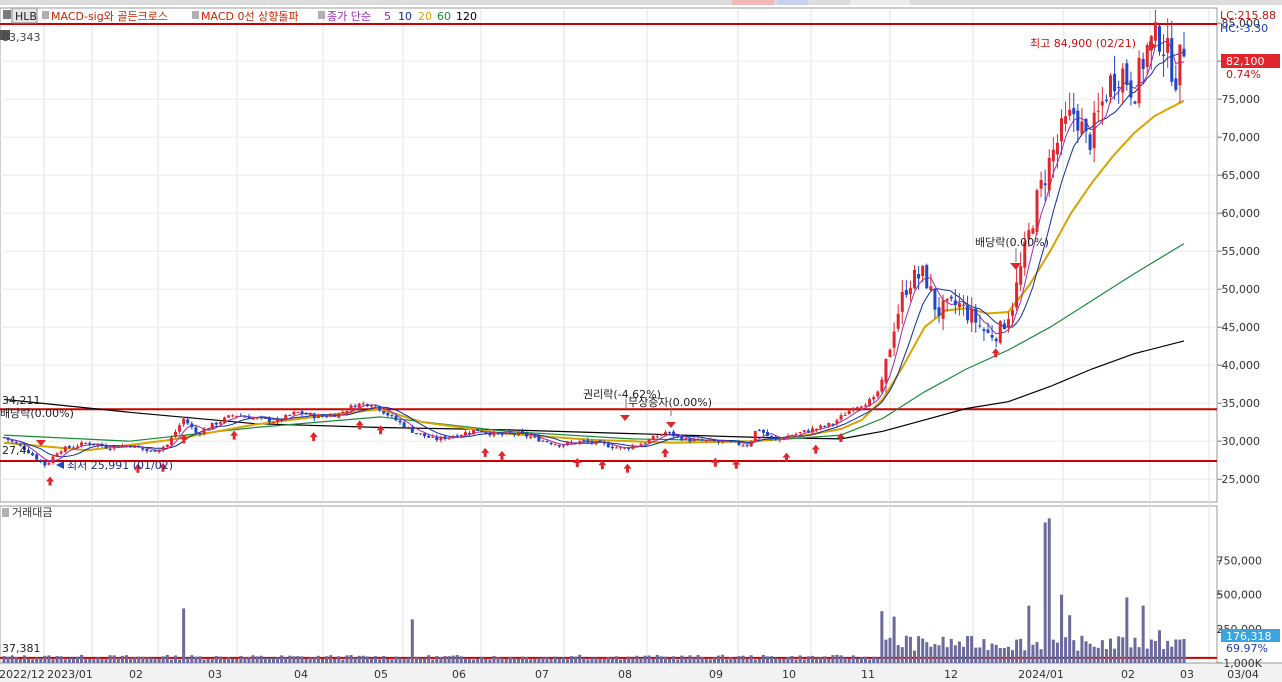 The height and width of the screenshot is (682, 1282). What do you see at coordinates (21, 37) in the screenshot?
I see `left-label-top: 83,343` at bounding box center [21, 37].